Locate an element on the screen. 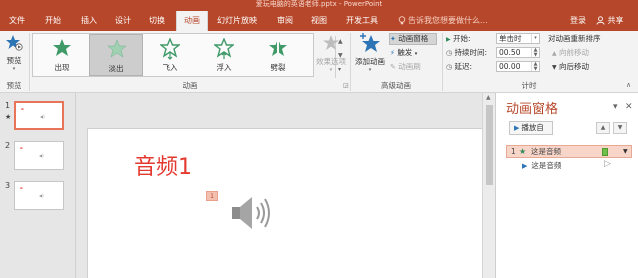 The image size is (638, 278). tab-review: 审阅 is located at coordinates (285, 21).